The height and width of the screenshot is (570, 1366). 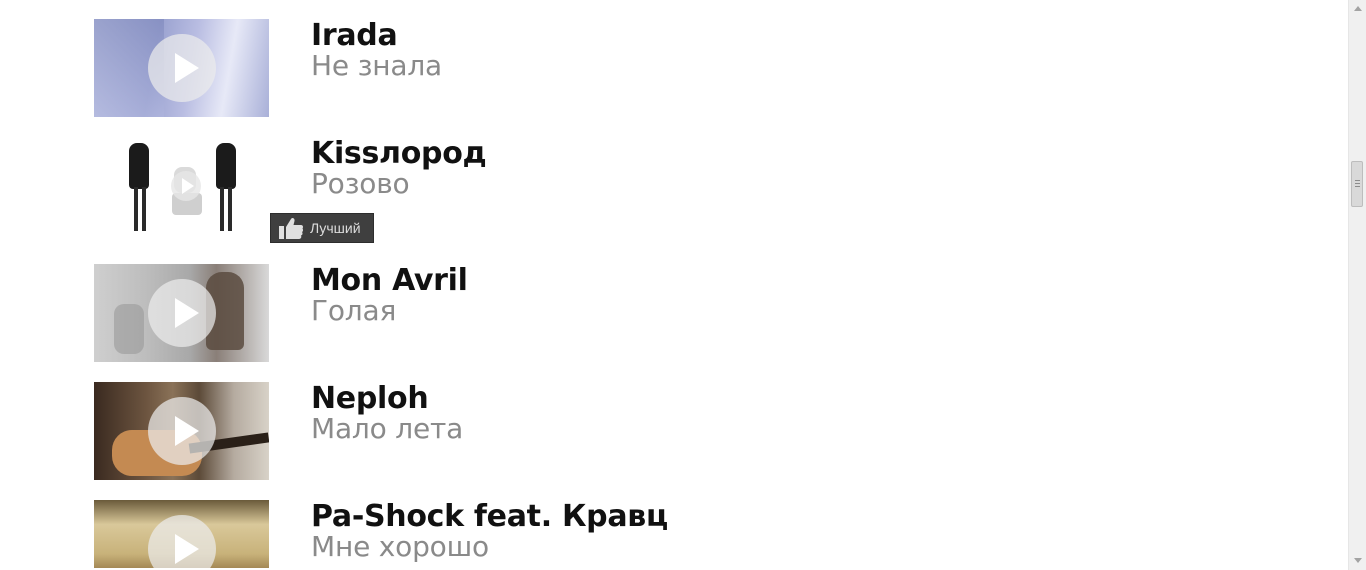 I want to click on like-button: Лучший, so click(x=322, y=228).